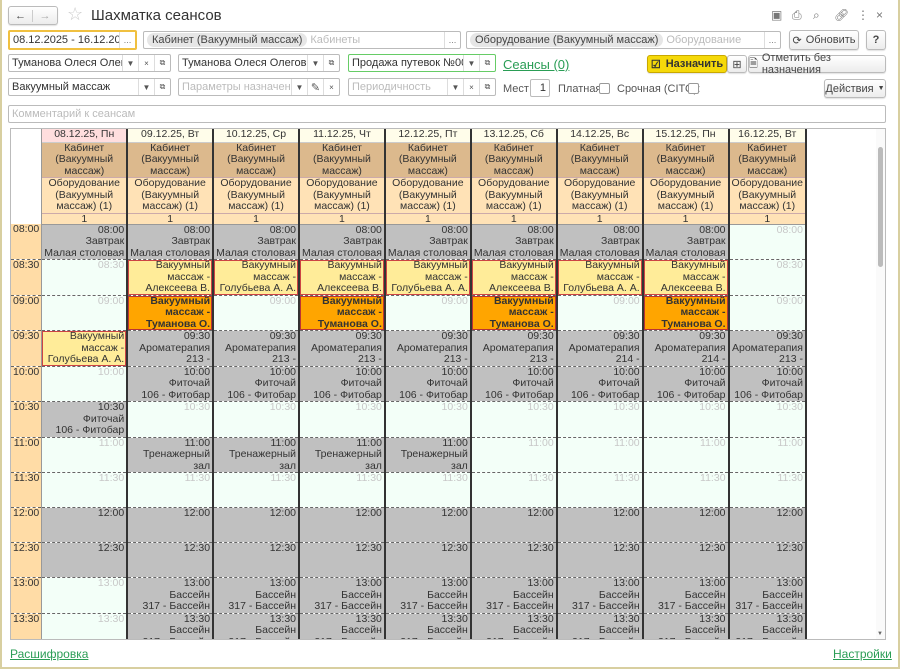  Describe the element at coordinates (315, 87) in the screenshot. I see `pencil-icon: ✎` at that location.